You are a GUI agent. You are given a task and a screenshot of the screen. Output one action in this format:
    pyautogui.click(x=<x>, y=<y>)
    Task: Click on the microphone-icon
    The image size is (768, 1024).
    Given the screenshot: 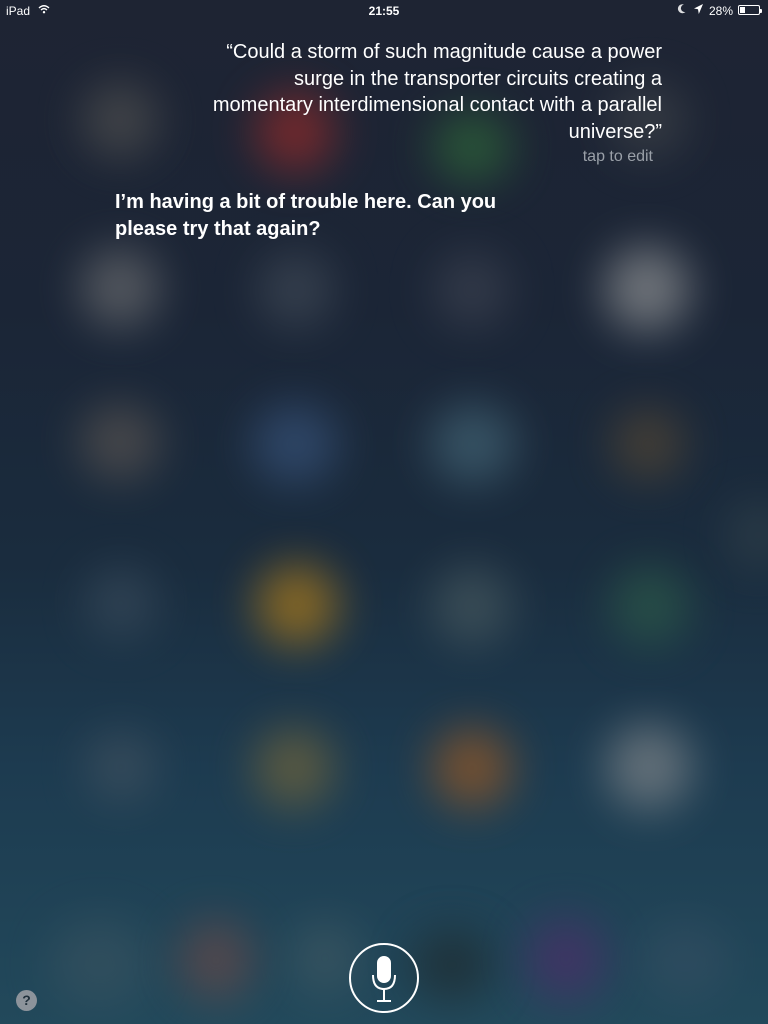 What is the action you would take?
    pyautogui.click(x=384, y=979)
    